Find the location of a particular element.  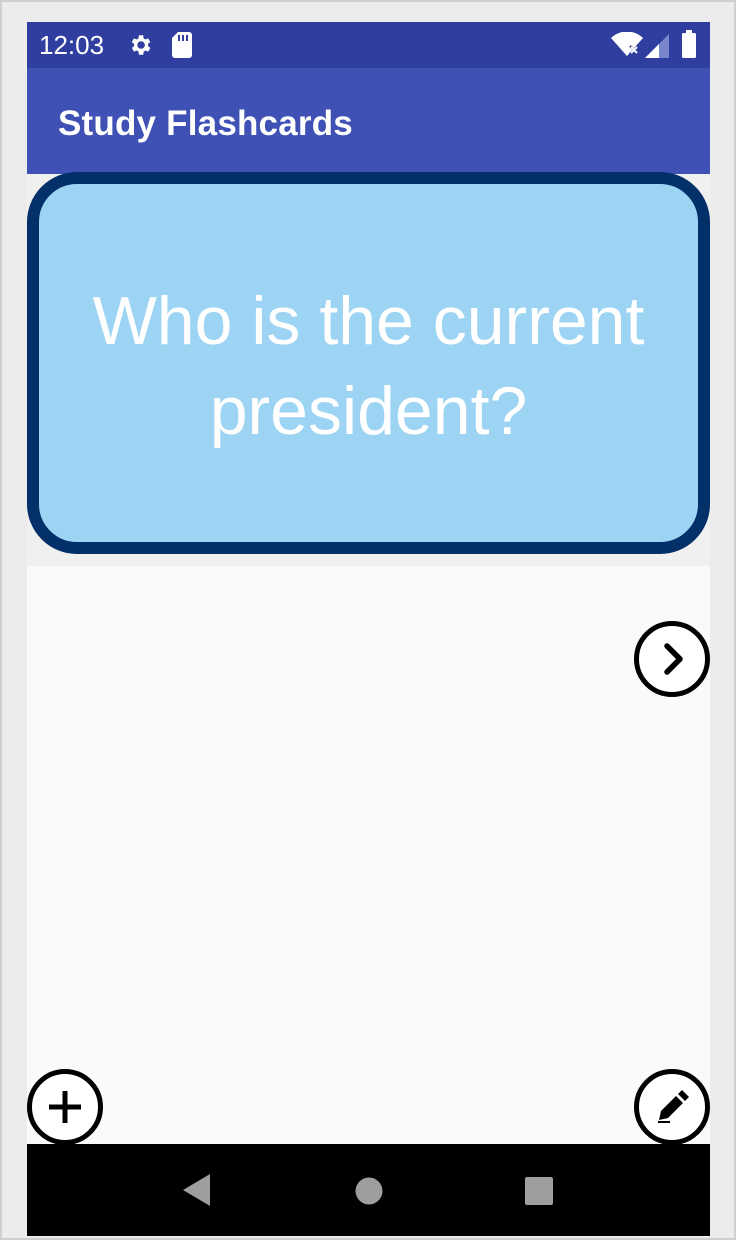

status-bar: 12:03 is located at coordinates (368, 45).